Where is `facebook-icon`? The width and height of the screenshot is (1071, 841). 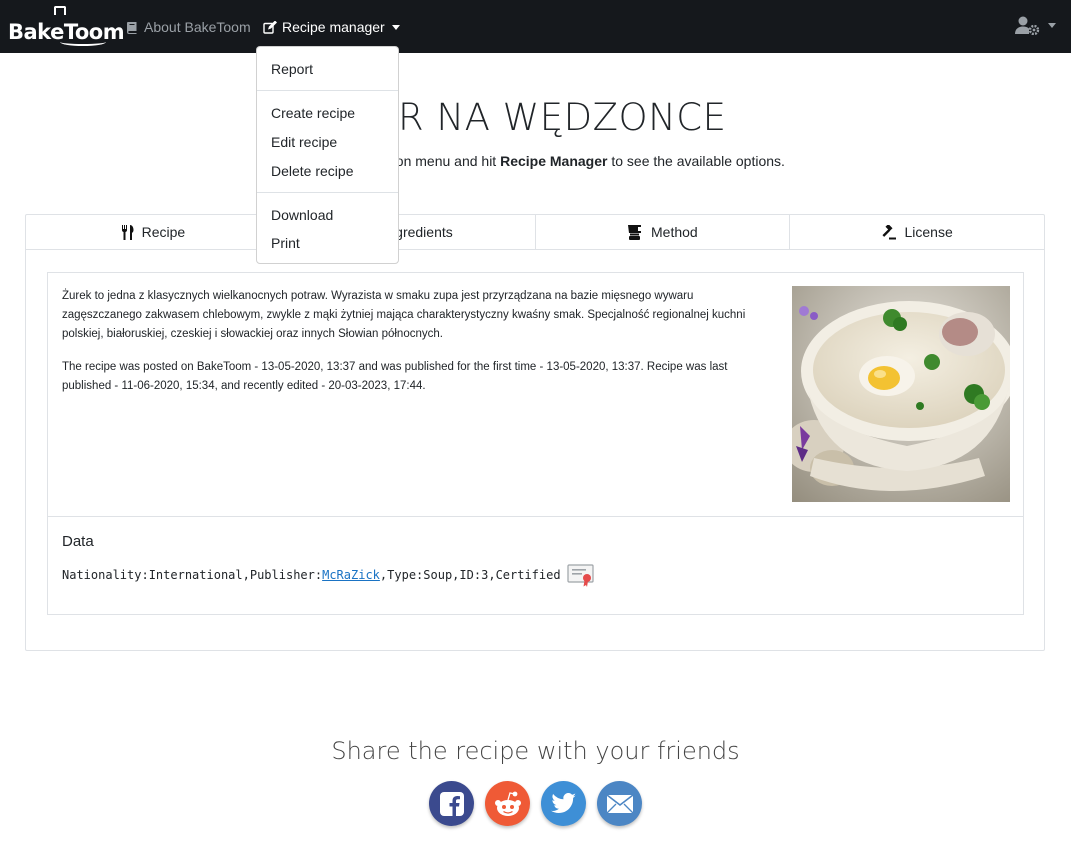
facebook-icon is located at coordinates (451, 803).